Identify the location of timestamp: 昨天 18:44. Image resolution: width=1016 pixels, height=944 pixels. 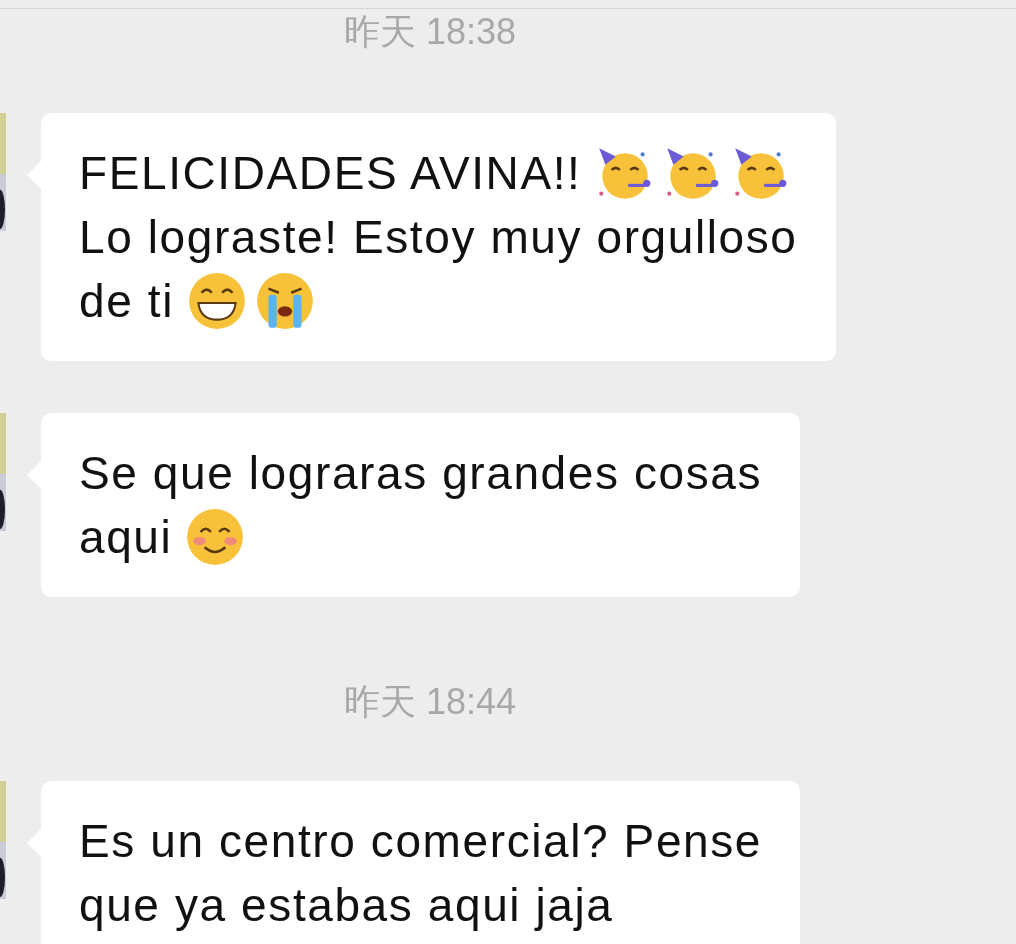
(430, 702).